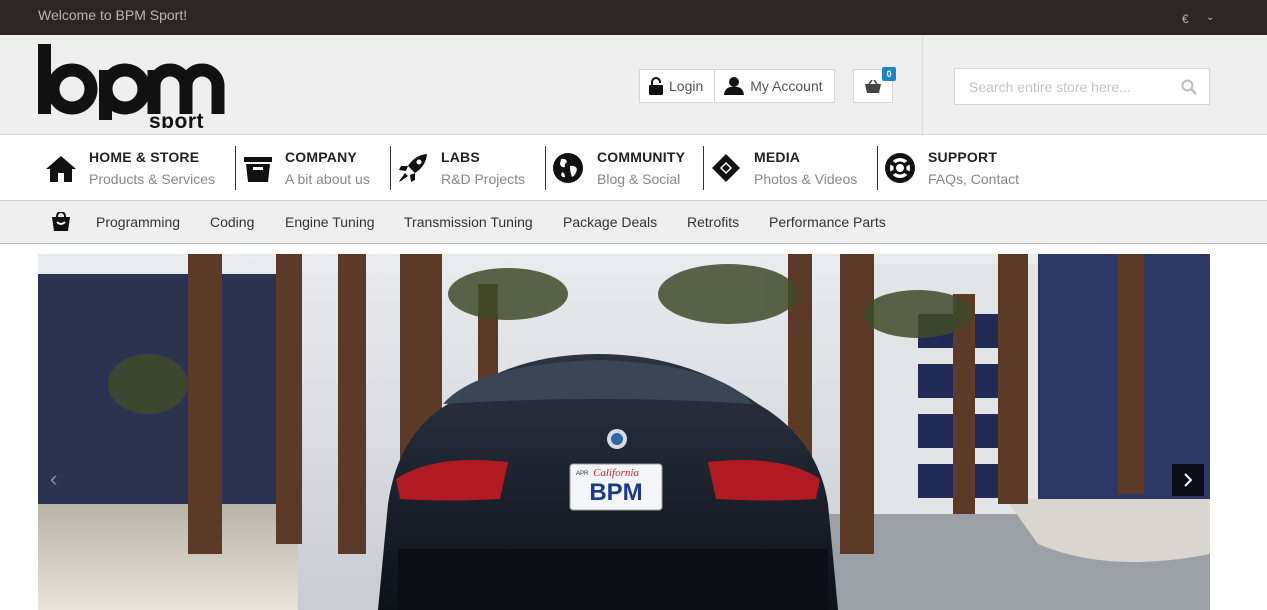  What do you see at coordinates (330, 222) in the screenshot?
I see `category-link-engine-tuning: Engine Tuning` at bounding box center [330, 222].